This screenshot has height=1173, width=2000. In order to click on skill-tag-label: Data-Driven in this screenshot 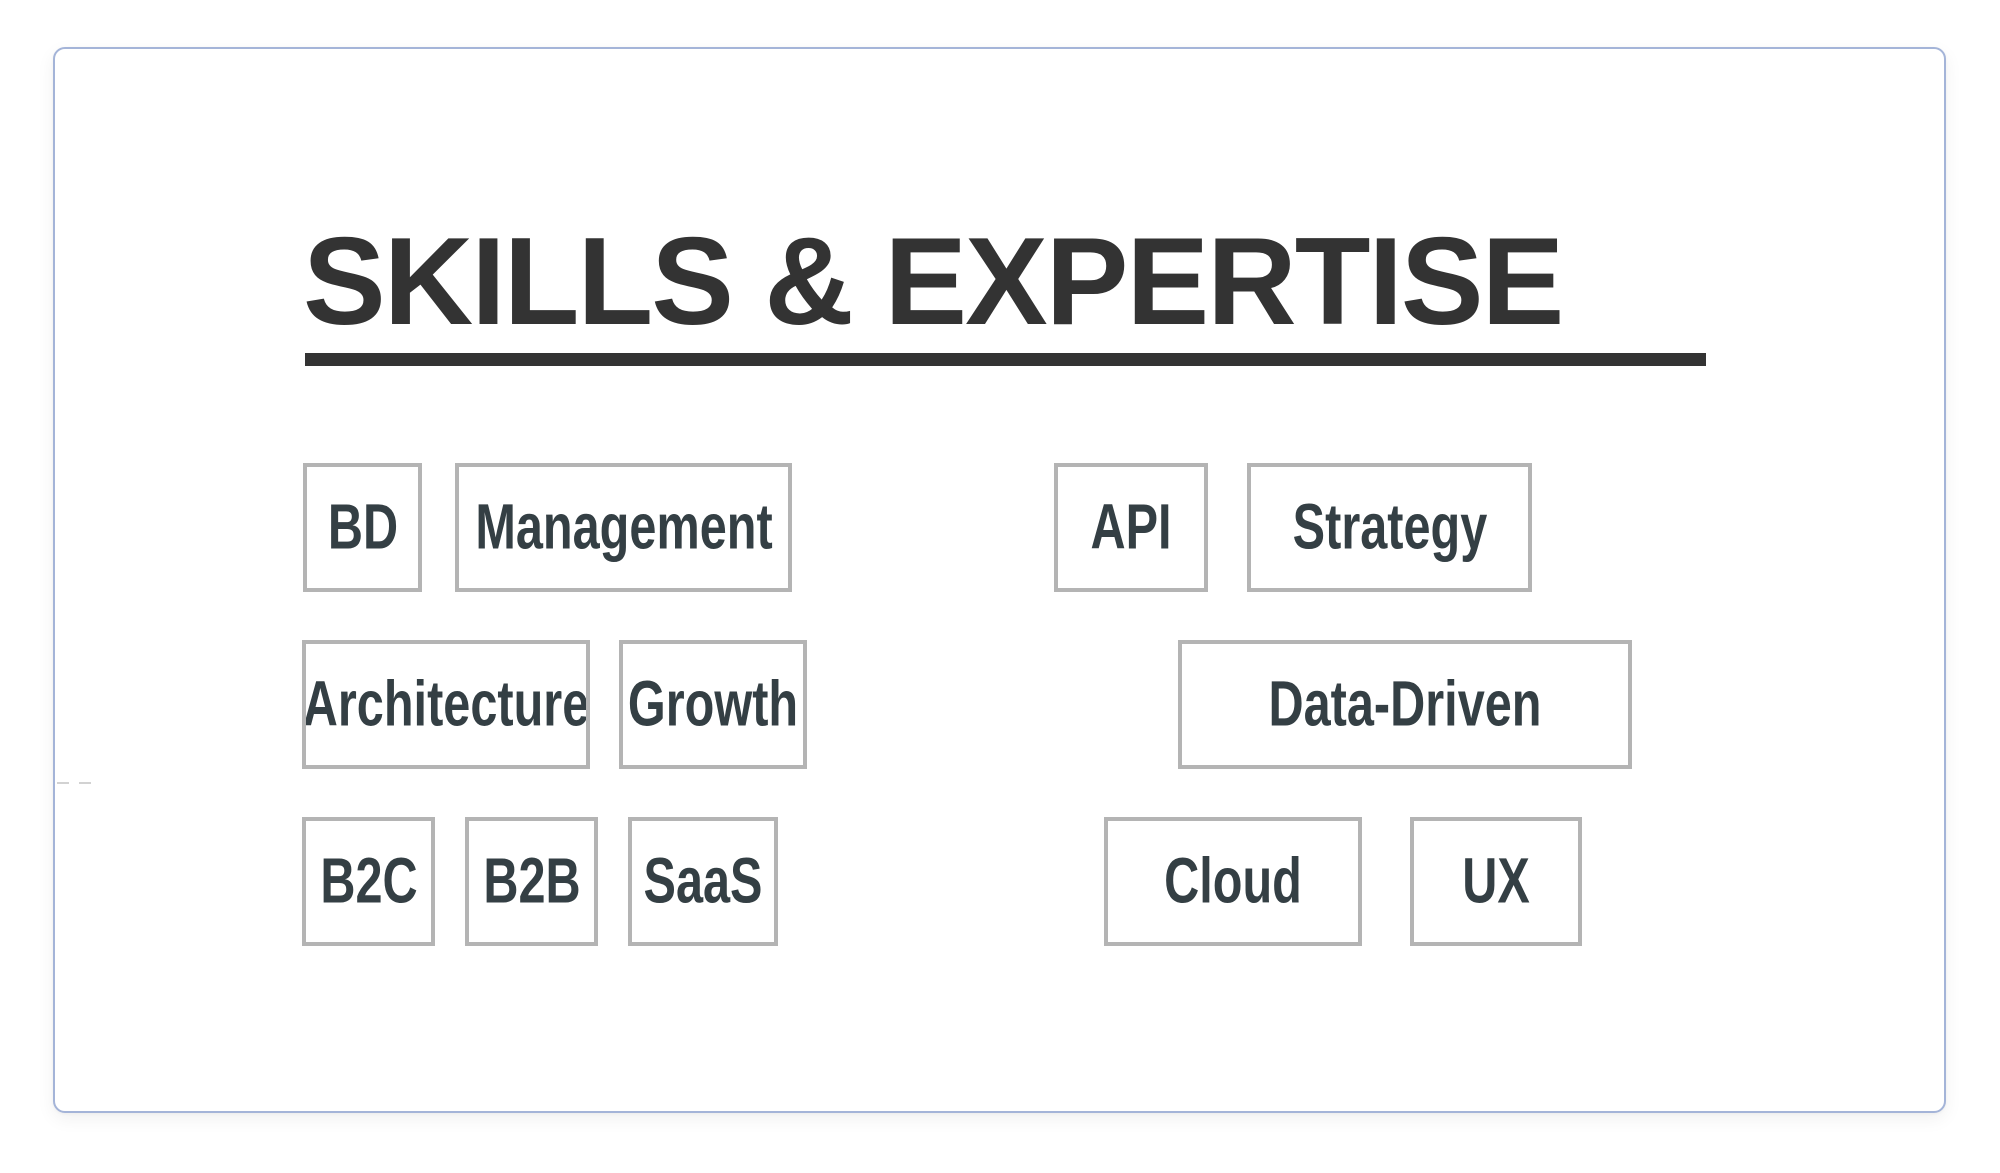, I will do `click(1405, 703)`.